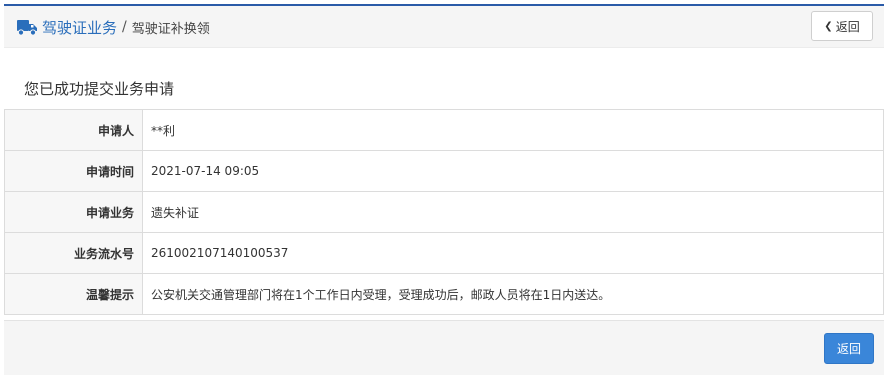  I want to click on applicant-label: 申请人, so click(73, 130).